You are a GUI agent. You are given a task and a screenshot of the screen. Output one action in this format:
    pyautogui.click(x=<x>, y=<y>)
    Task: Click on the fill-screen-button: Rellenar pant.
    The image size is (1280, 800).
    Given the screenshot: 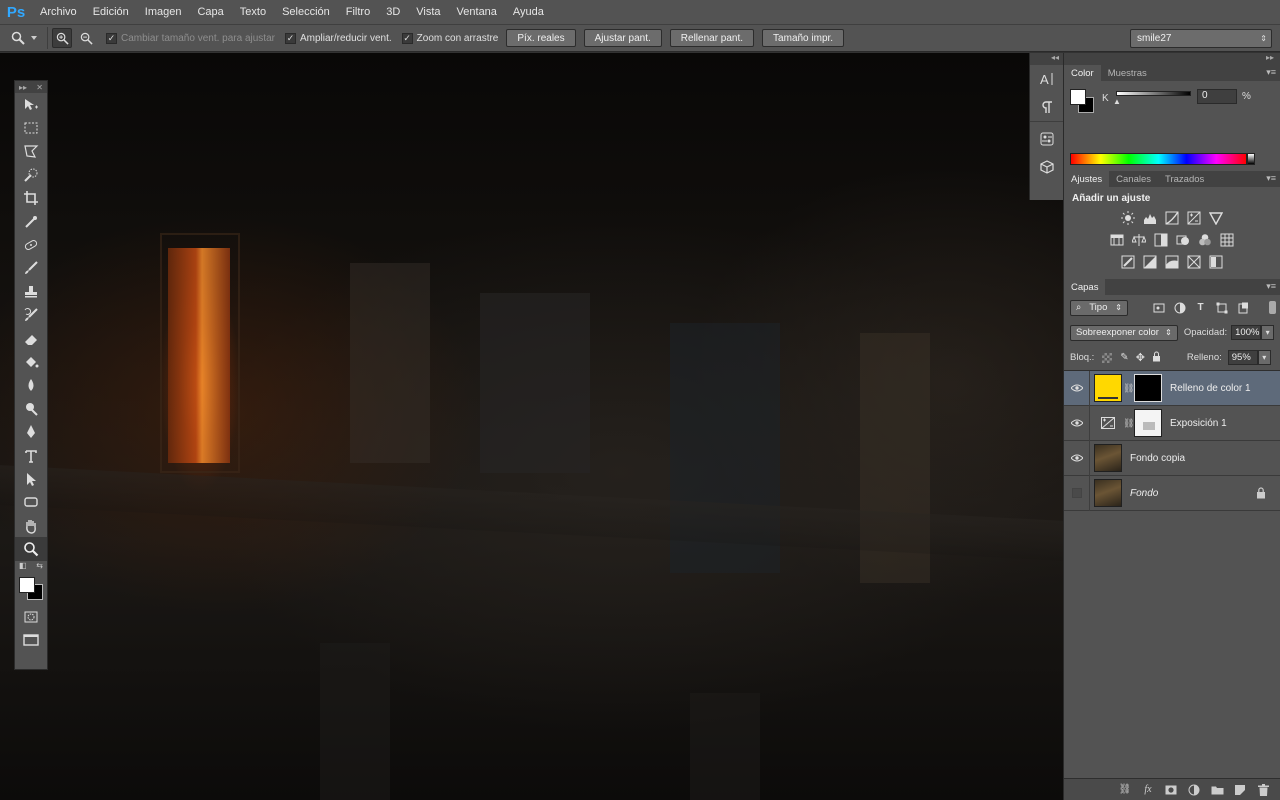 What is the action you would take?
    pyautogui.click(x=712, y=38)
    